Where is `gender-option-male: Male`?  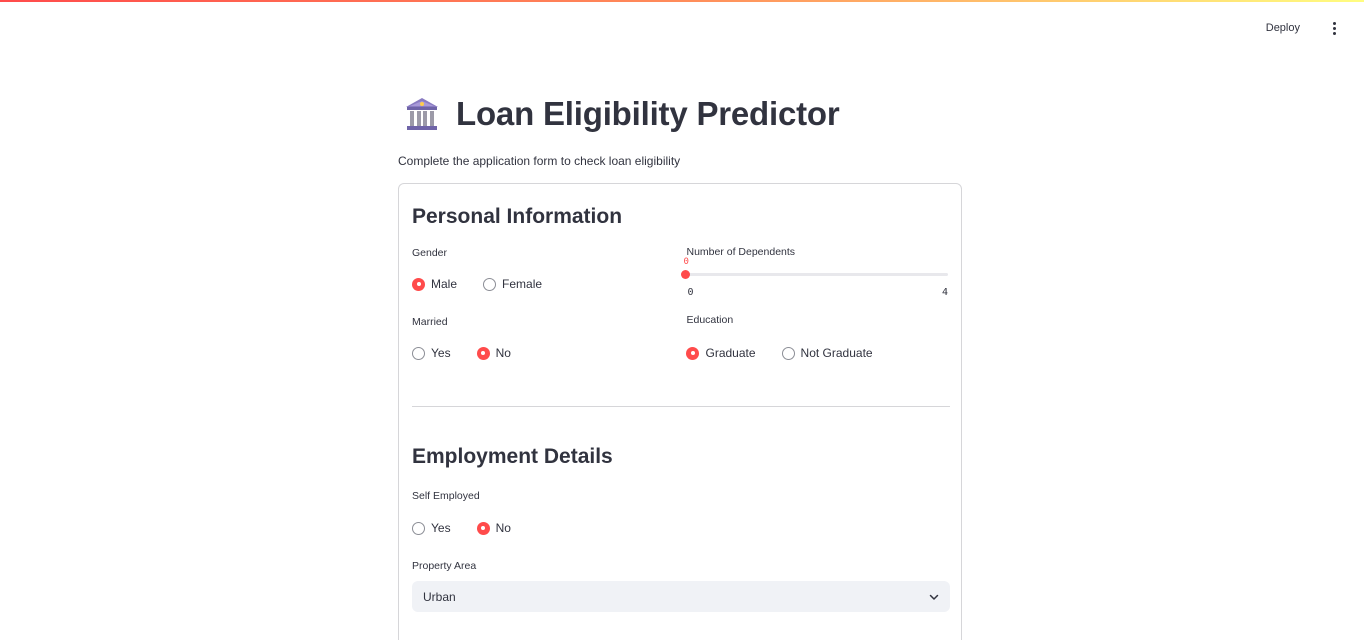 gender-option-male: Male is located at coordinates (434, 284).